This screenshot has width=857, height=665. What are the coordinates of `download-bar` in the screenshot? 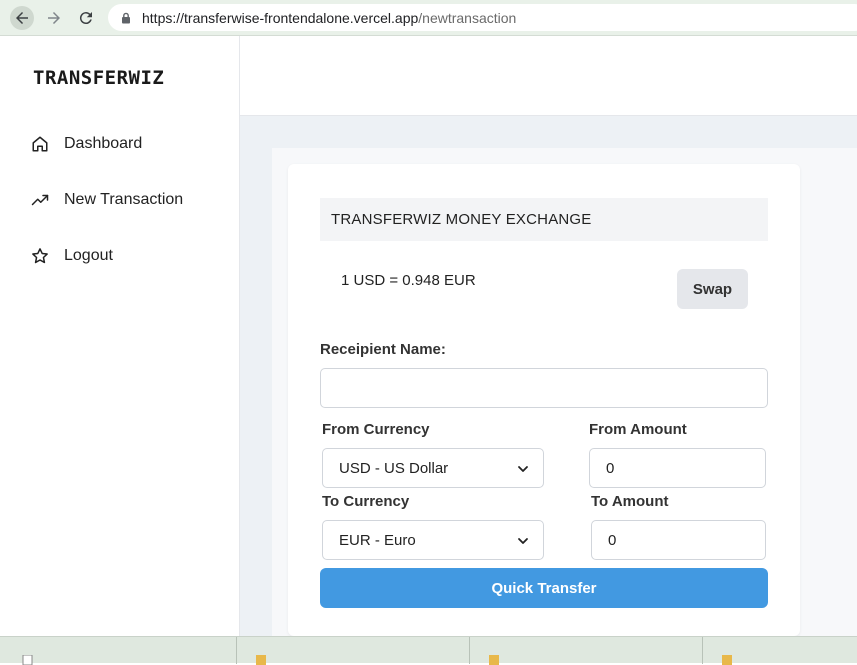 It's located at (428, 650).